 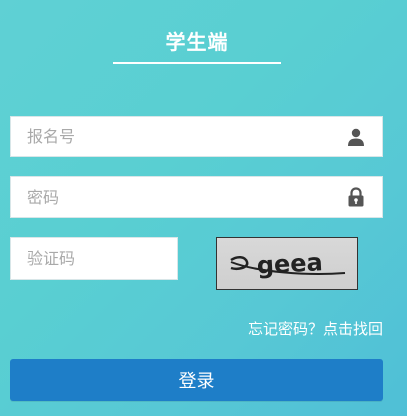 I want to click on password-input, so click(x=196, y=197).